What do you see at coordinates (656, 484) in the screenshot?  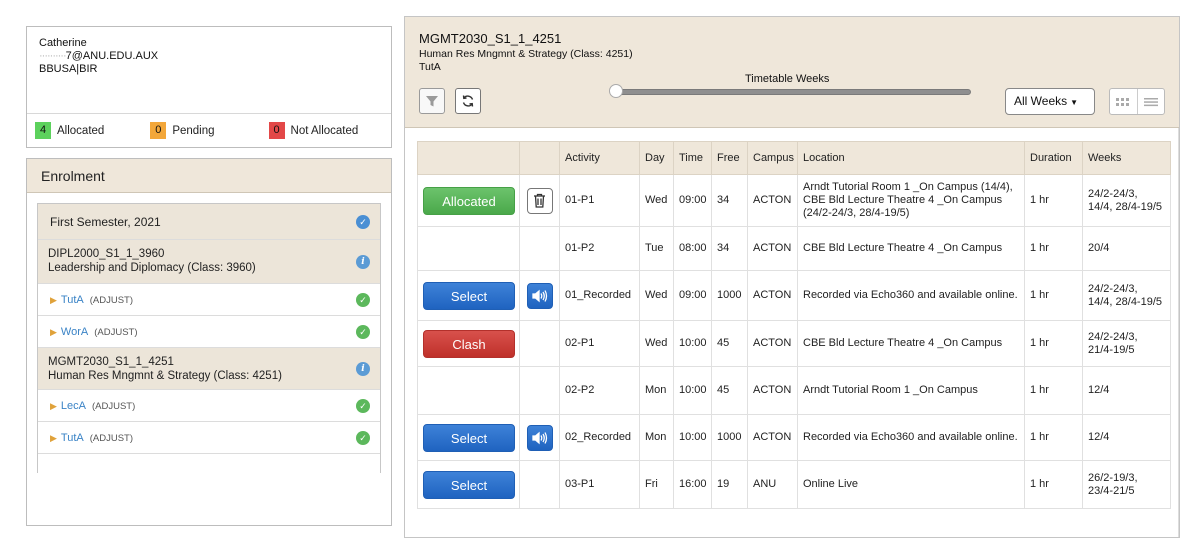 I see `day-cell: Fri` at bounding box center [656, 484].